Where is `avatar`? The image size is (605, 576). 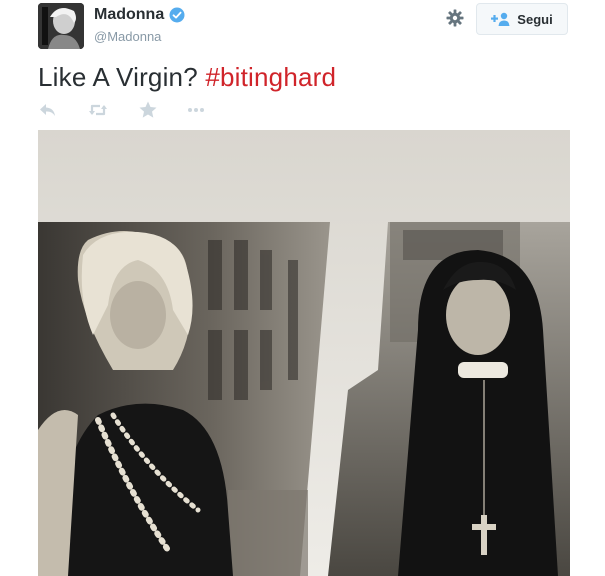
avatar is located at coordinates (61, 26).